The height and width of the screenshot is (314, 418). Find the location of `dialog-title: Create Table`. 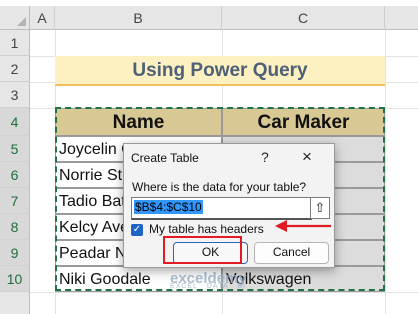

dialog-title: Create Table is located at coordinates (165, 158).